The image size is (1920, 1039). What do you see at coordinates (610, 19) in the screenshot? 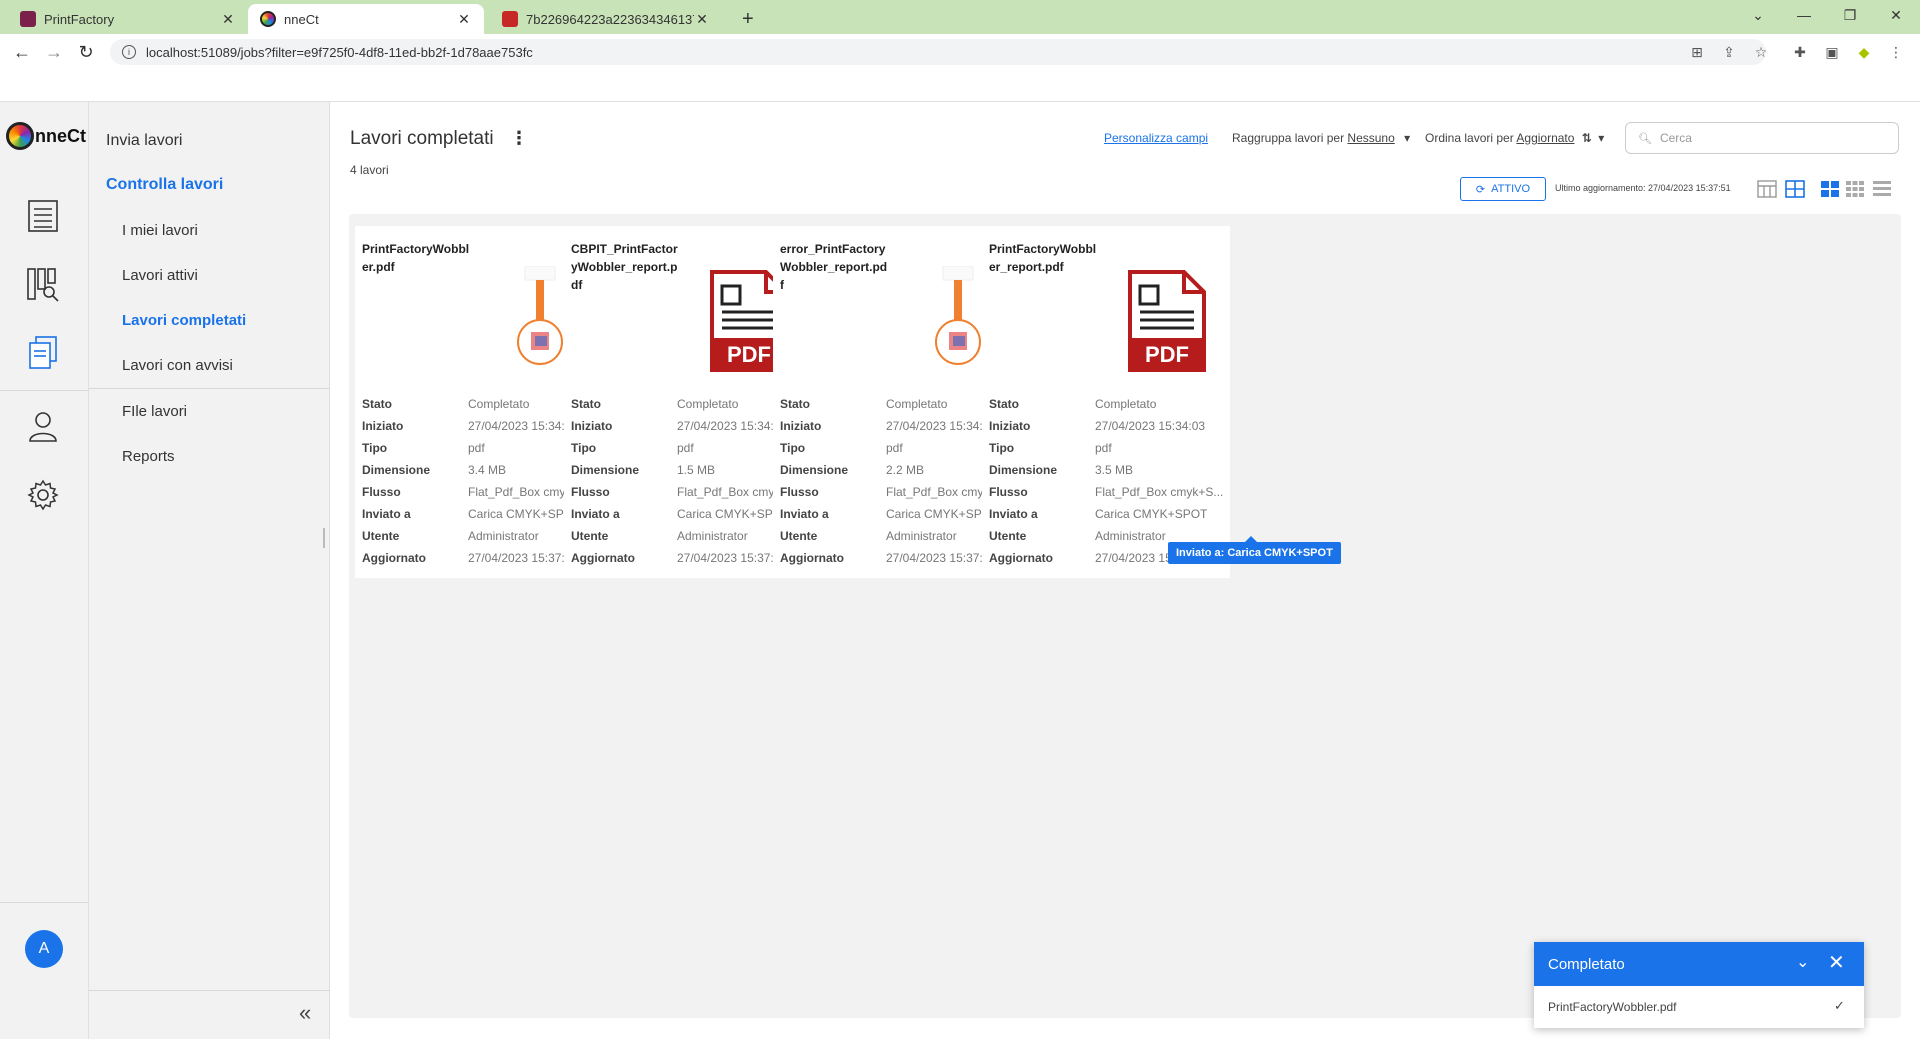
I see `tab-title: 7b226964223a2236343461373961` at bounding box center [610, 19].